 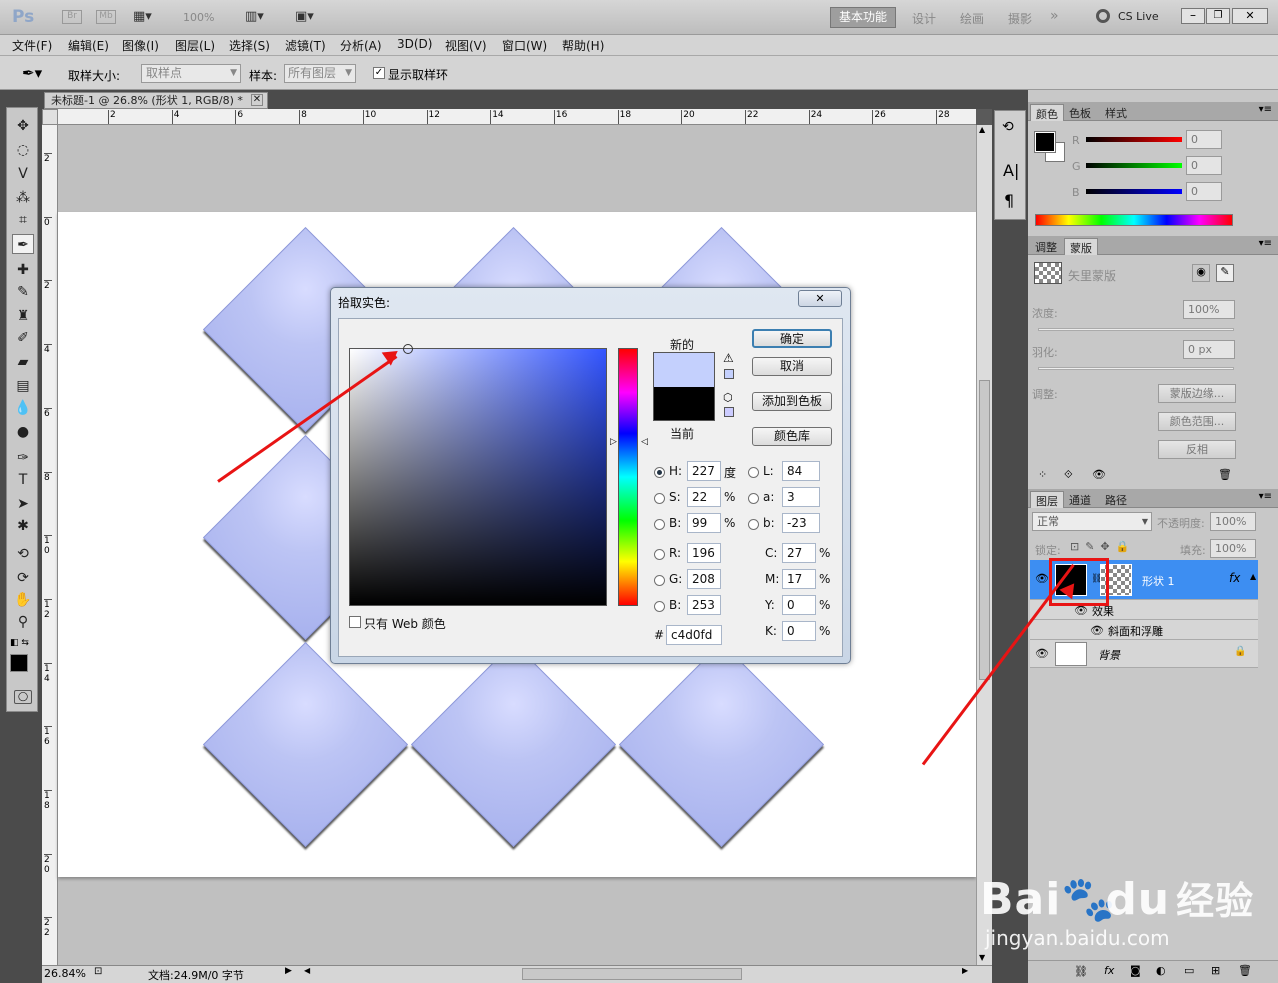 I want to click on workspace-essentials-button: 基本功能, so click(x=863, y=17).